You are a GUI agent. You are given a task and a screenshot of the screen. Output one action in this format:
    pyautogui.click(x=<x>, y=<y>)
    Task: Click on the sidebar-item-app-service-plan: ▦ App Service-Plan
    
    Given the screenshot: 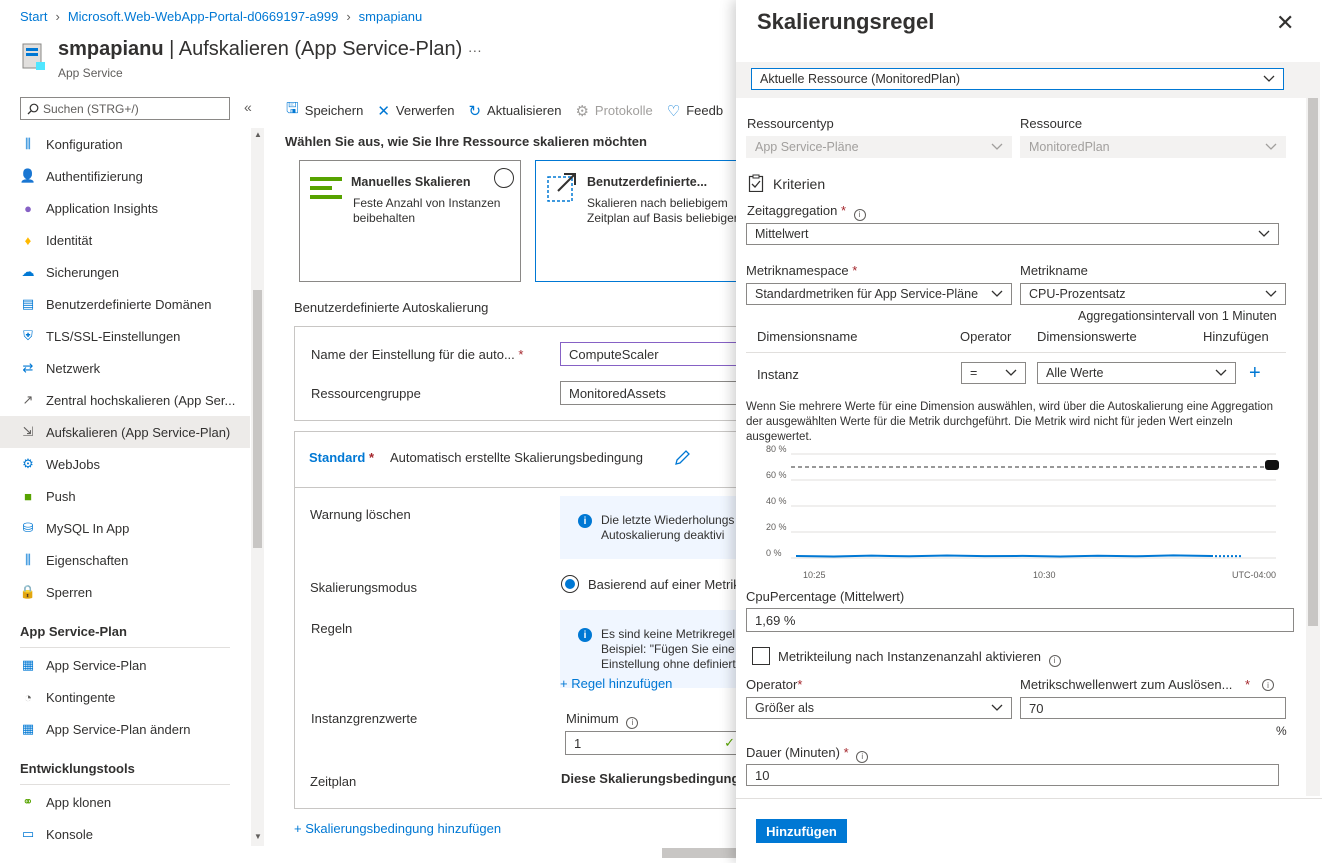 What is the action you would take?
    pyautogui.click(x=125, y=665)
    